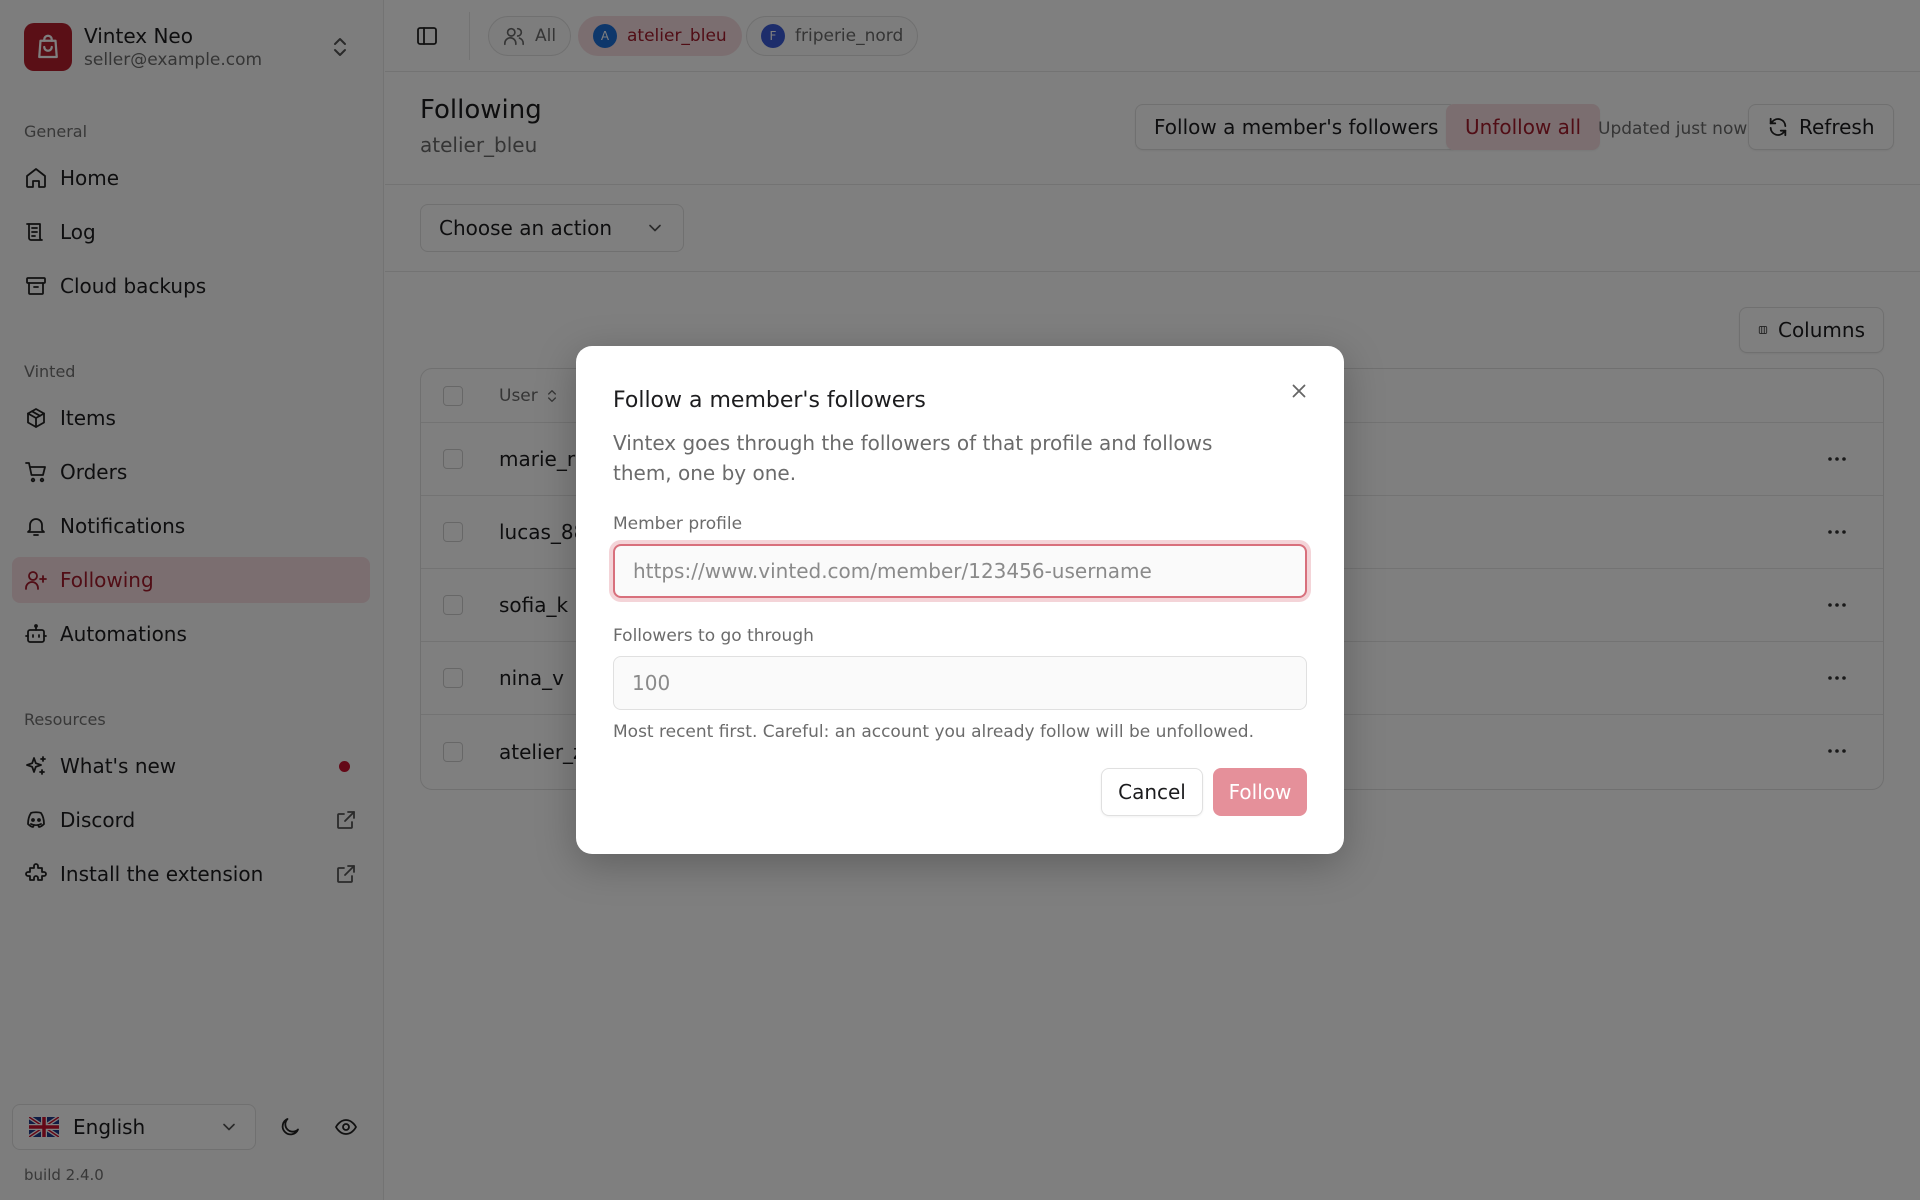 This screenshot has height=1200, width=1920. What do you see at coordinates (678, 524) in the screenshot?
I see `member-profile-label: Member profile` at bounding box center [678, 524].